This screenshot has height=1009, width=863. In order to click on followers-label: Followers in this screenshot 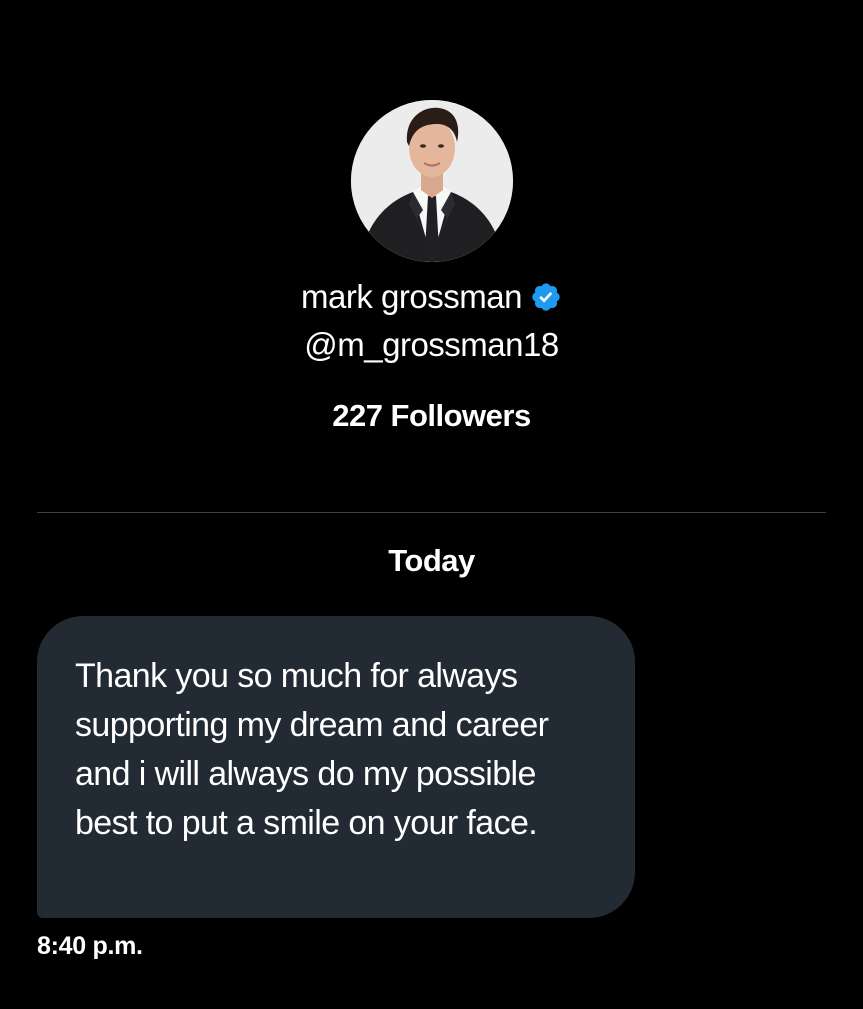, I will do `click(461, 415)`.